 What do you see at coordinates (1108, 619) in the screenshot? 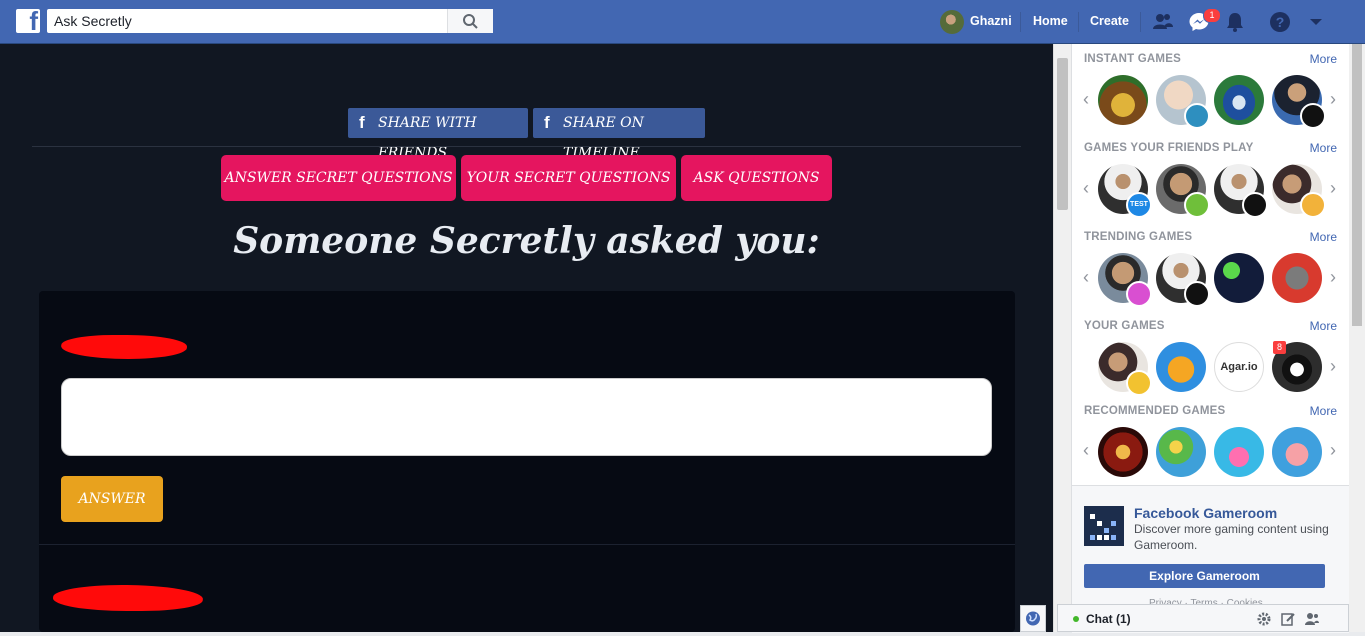
I see `chat-label: Chat (1)` at bounding box center [1108, 619].